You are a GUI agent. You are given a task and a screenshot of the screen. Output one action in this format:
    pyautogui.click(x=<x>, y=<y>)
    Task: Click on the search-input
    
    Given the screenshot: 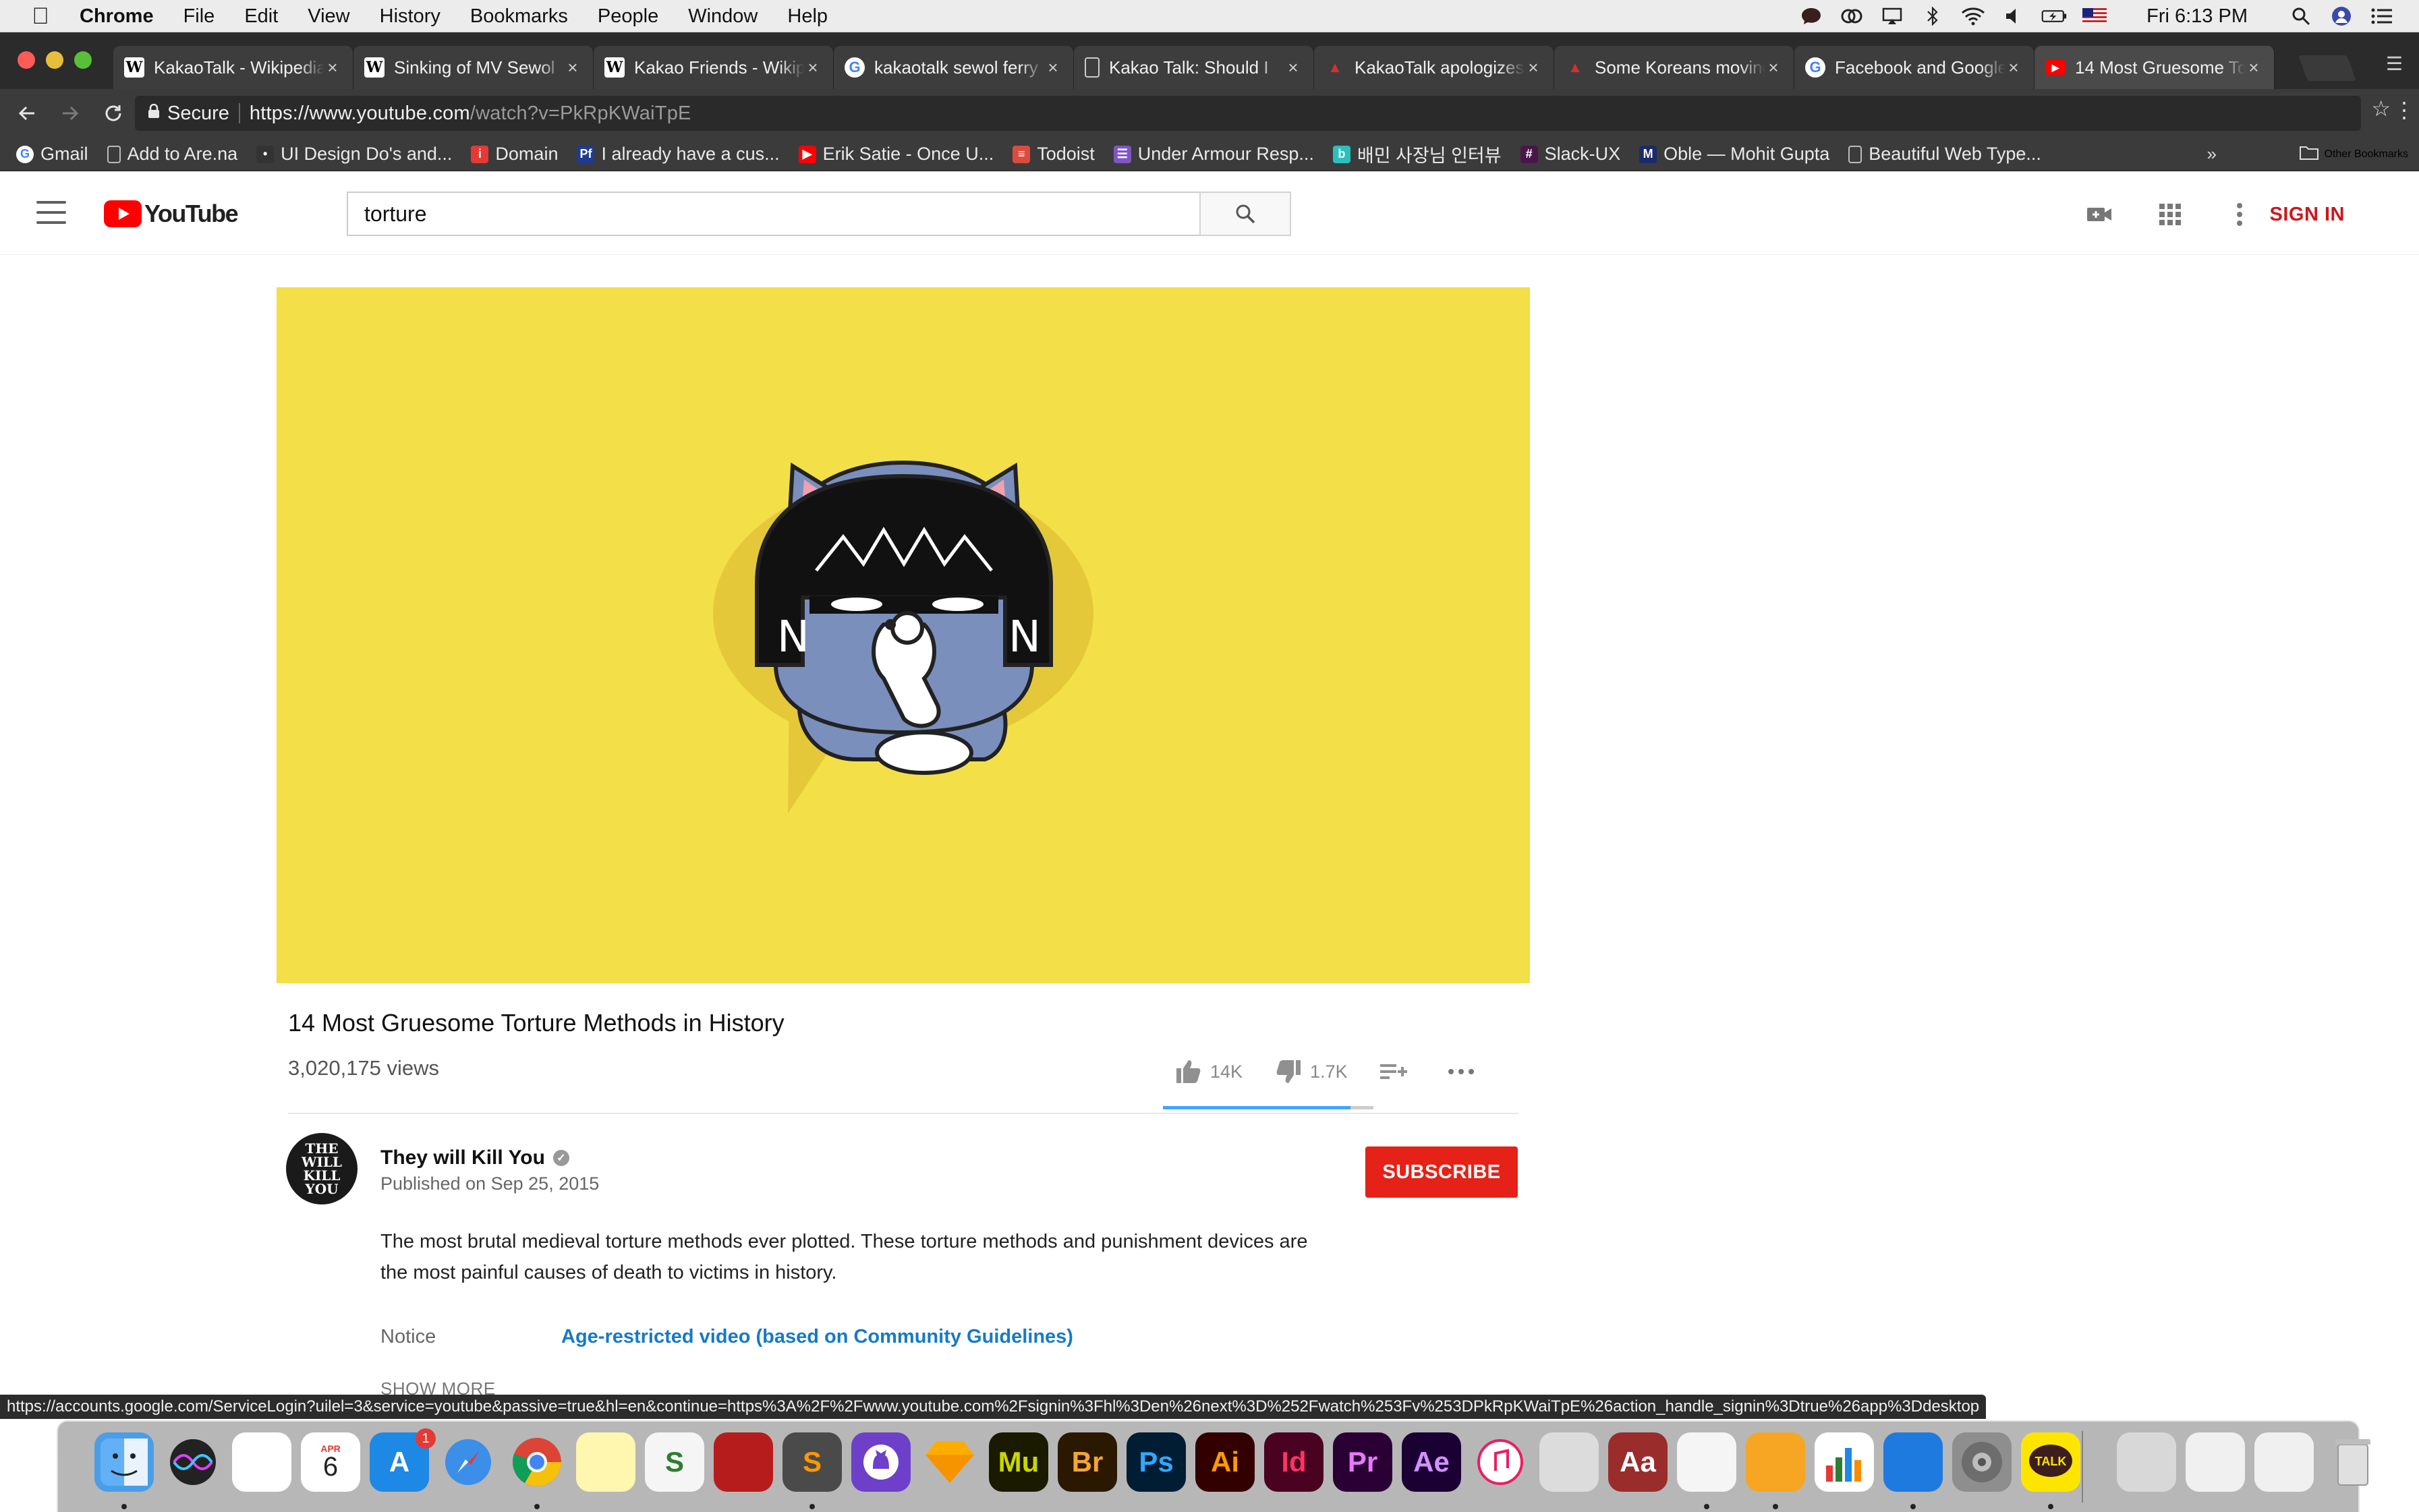 What is the action you would take?
    pyautogui.click(x=773, y=214)
    